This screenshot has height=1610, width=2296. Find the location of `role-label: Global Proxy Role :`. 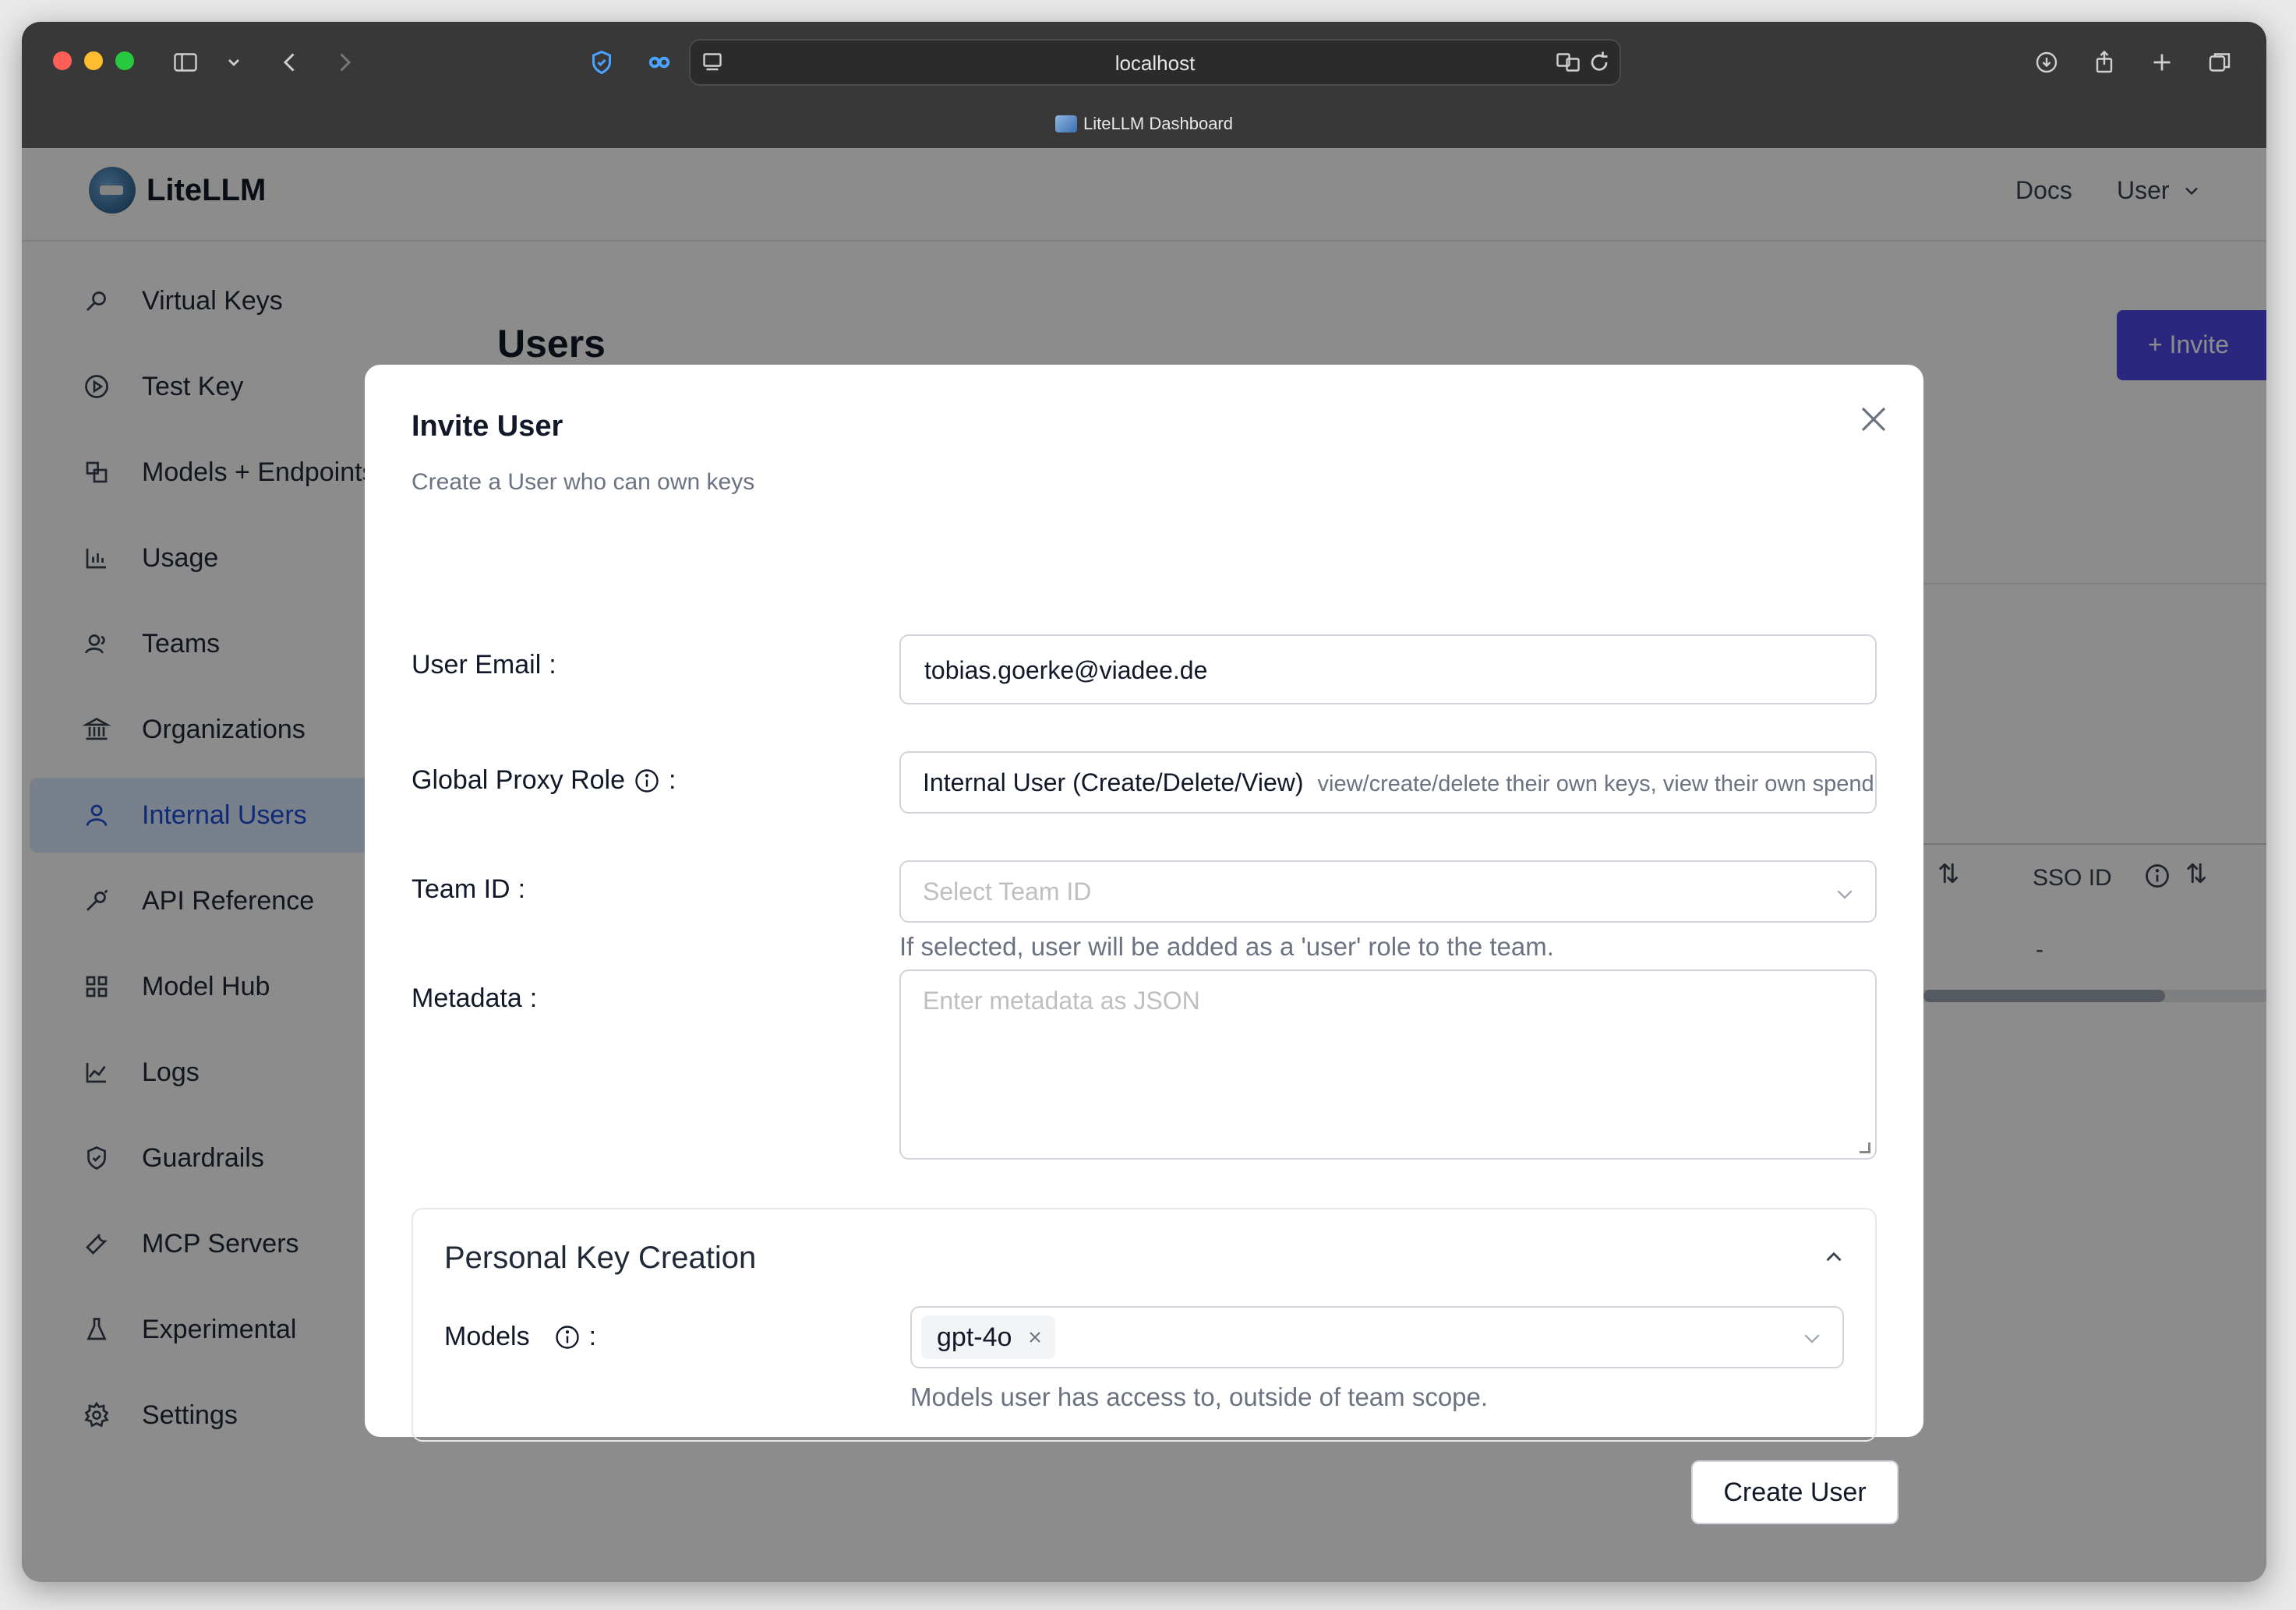

role-label: Global Proxy Role : is located at coordinates (544, 781).